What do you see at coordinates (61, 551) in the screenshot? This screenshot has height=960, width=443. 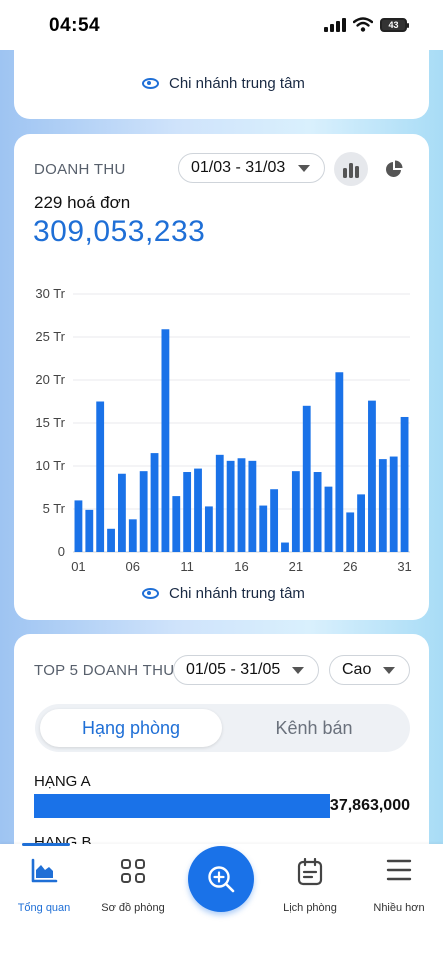 I see `y-tick-label: 0` at bounding box center [61, 551].